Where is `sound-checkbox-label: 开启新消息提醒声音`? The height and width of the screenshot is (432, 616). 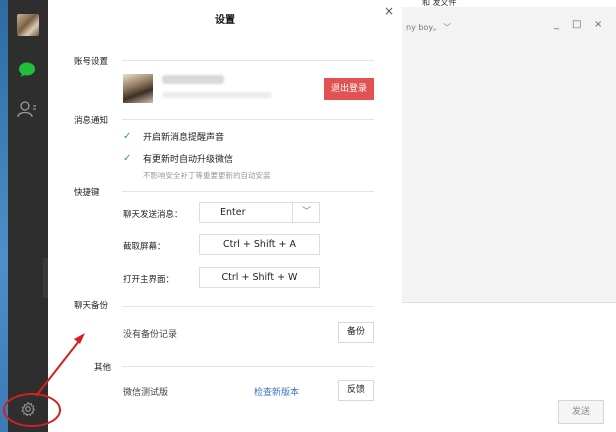
sound-checkbox-label: 开启新消息提醒声音 is located at coordinates (183, 136).